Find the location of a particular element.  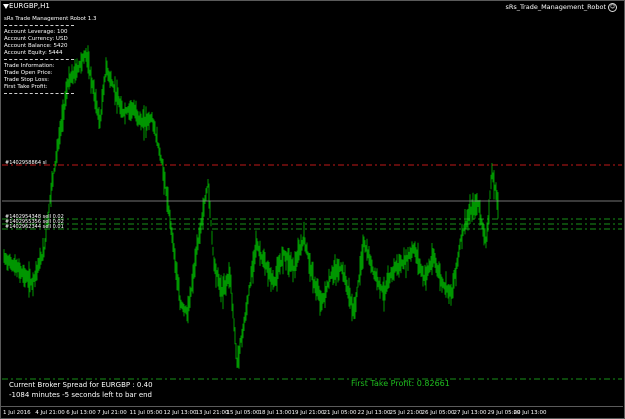

time-tick-label: 7 Jul 21:00 is located at coordinates (112, 413).